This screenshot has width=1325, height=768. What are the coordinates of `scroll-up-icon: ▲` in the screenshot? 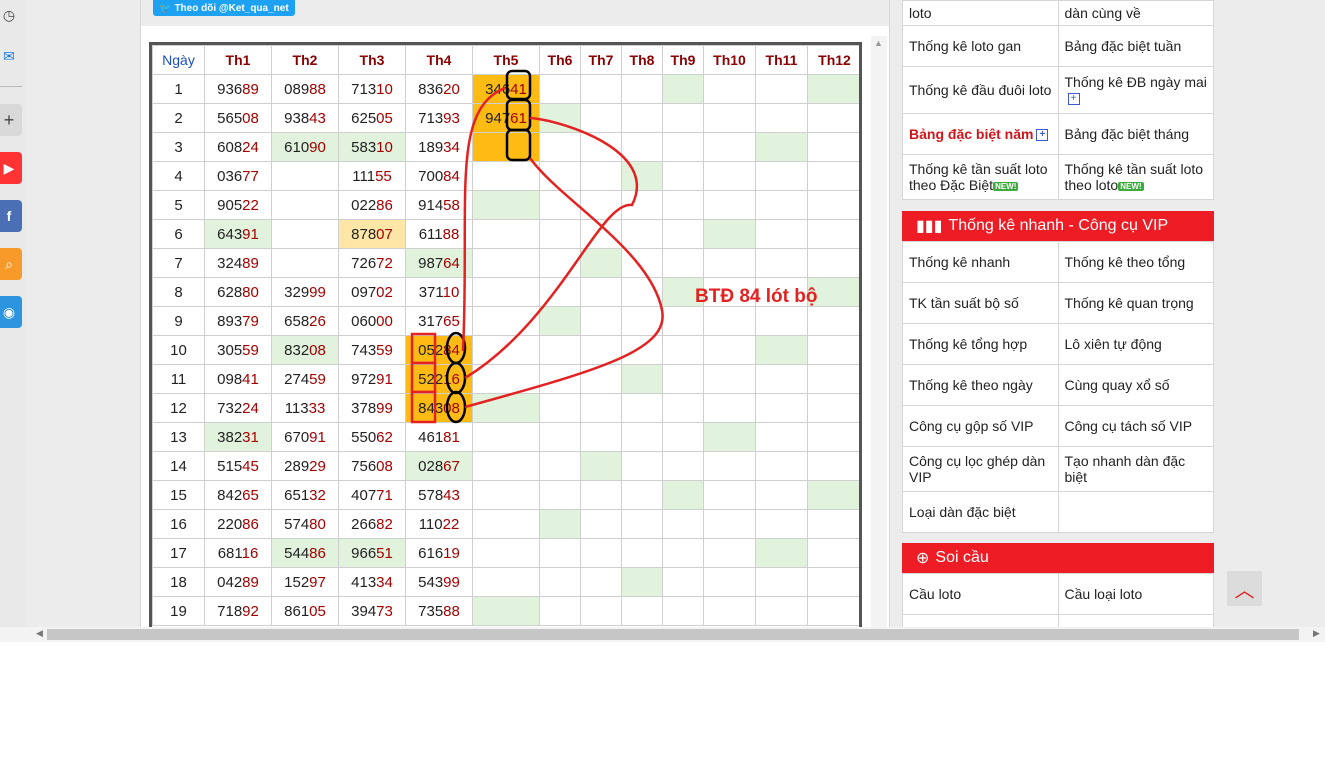 It's located at (878, 43).